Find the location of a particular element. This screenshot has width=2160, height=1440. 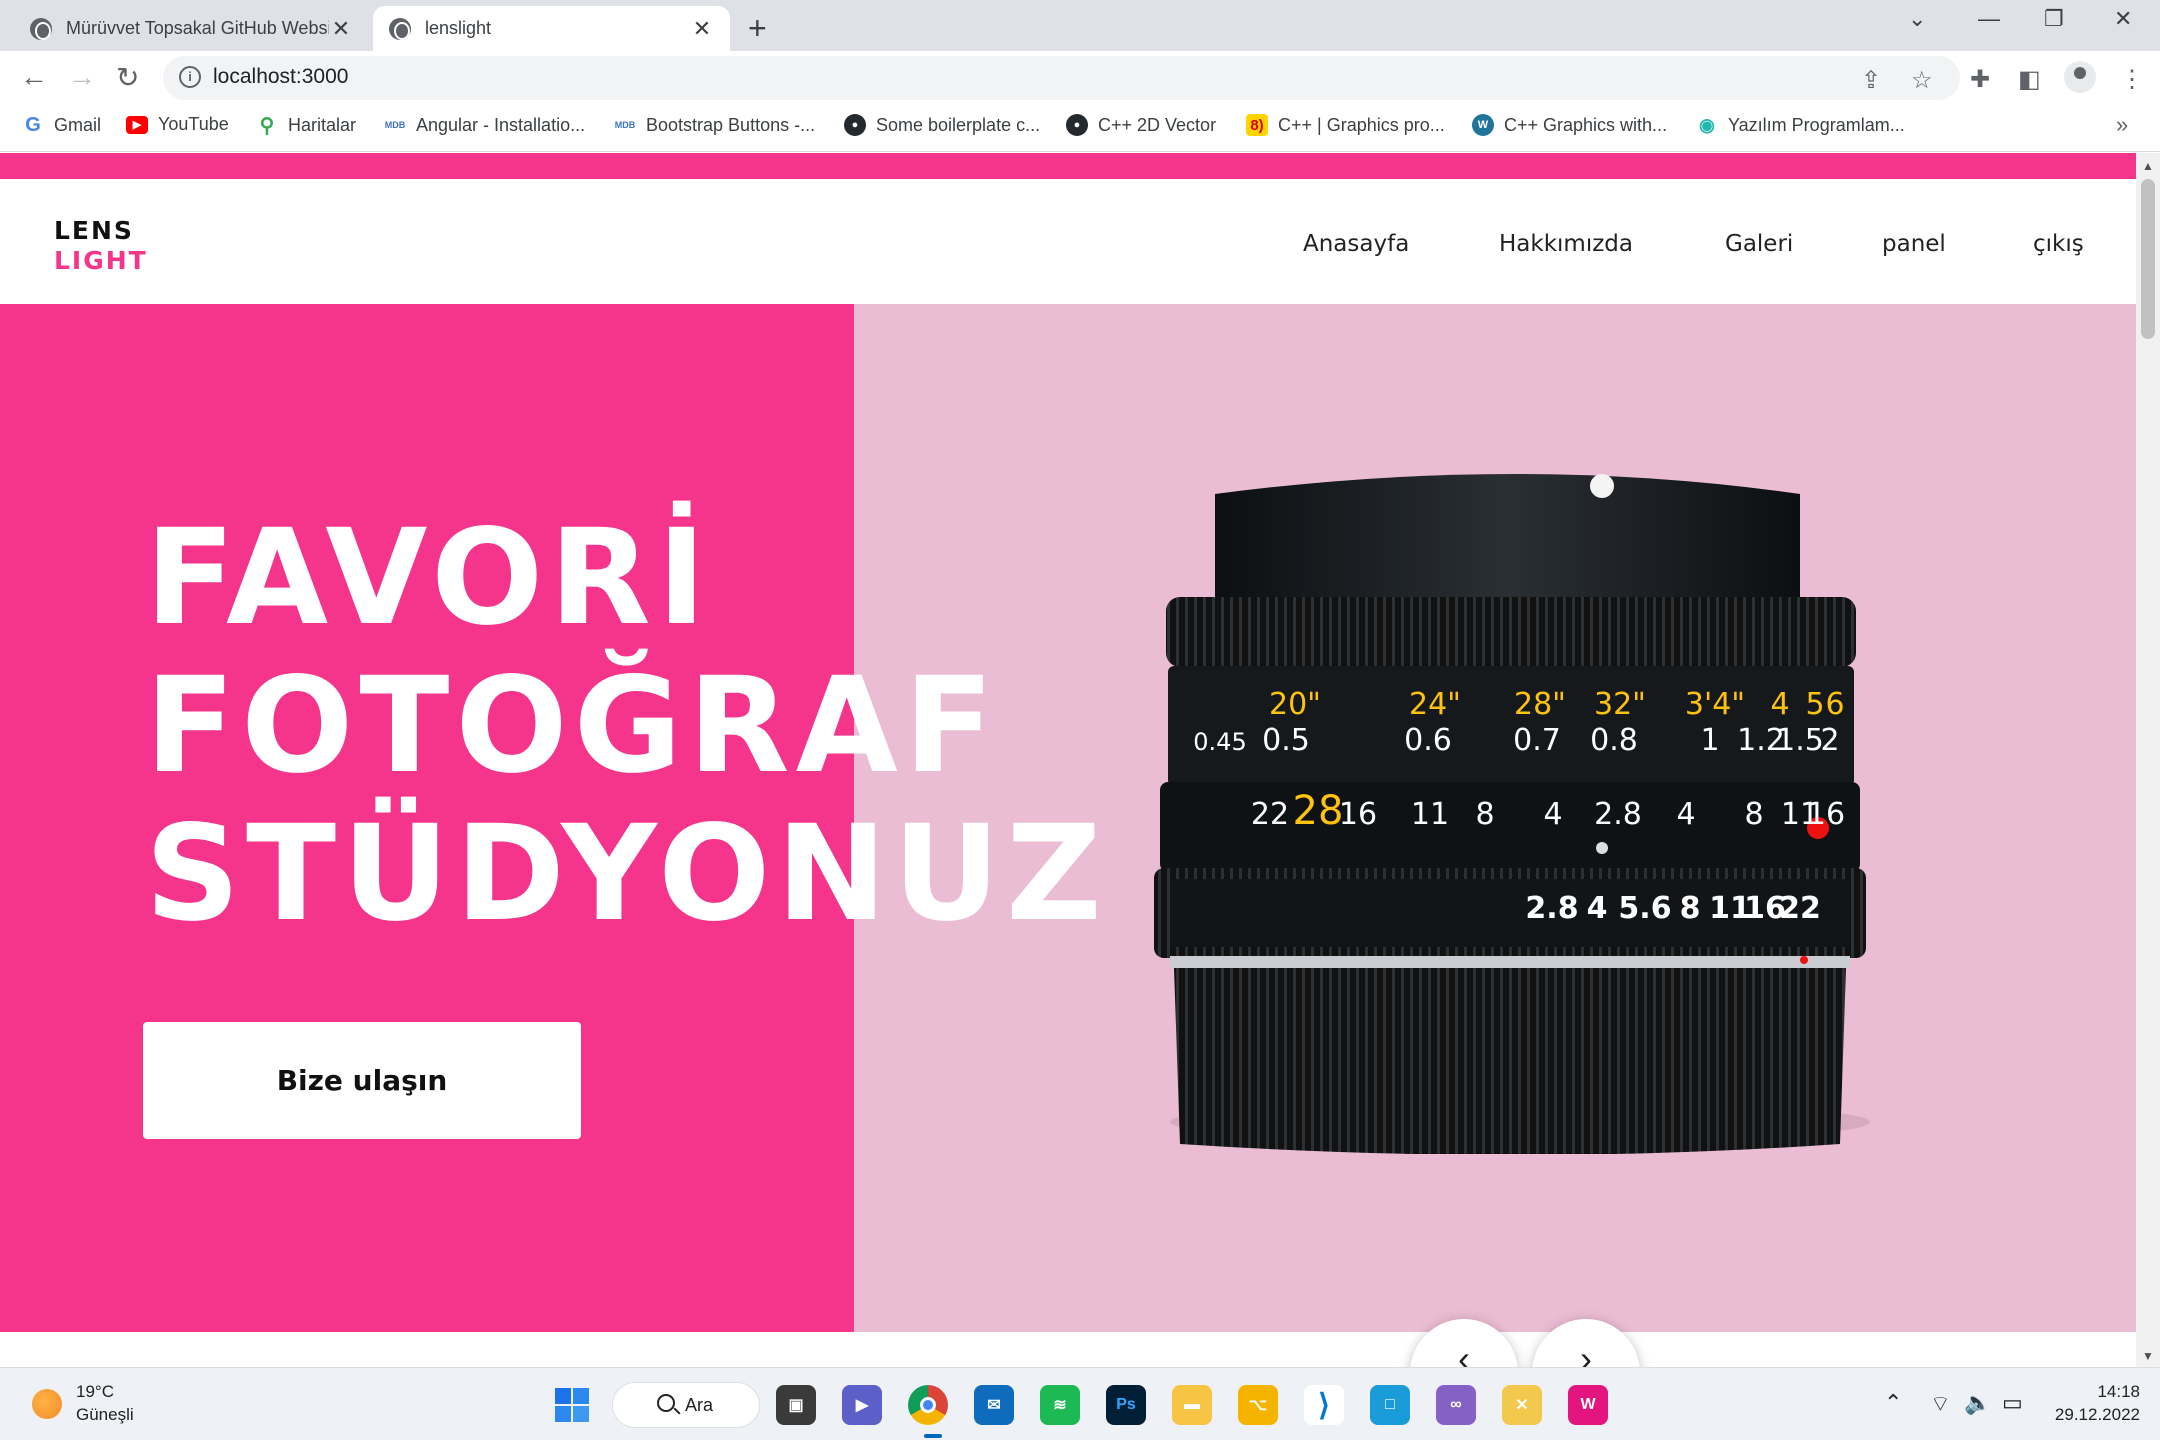

extensions-icon: ✚ is located at coordinates (1980, 79).